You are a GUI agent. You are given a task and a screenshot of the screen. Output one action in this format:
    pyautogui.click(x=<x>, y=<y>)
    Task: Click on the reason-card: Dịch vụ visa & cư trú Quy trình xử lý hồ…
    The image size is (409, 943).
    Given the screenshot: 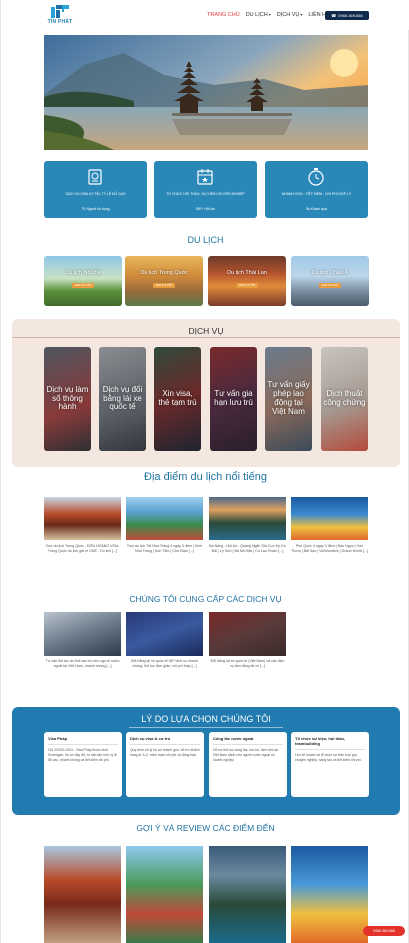 What is the action you would take?
    pyautogui.click(x=165, y=764)
    